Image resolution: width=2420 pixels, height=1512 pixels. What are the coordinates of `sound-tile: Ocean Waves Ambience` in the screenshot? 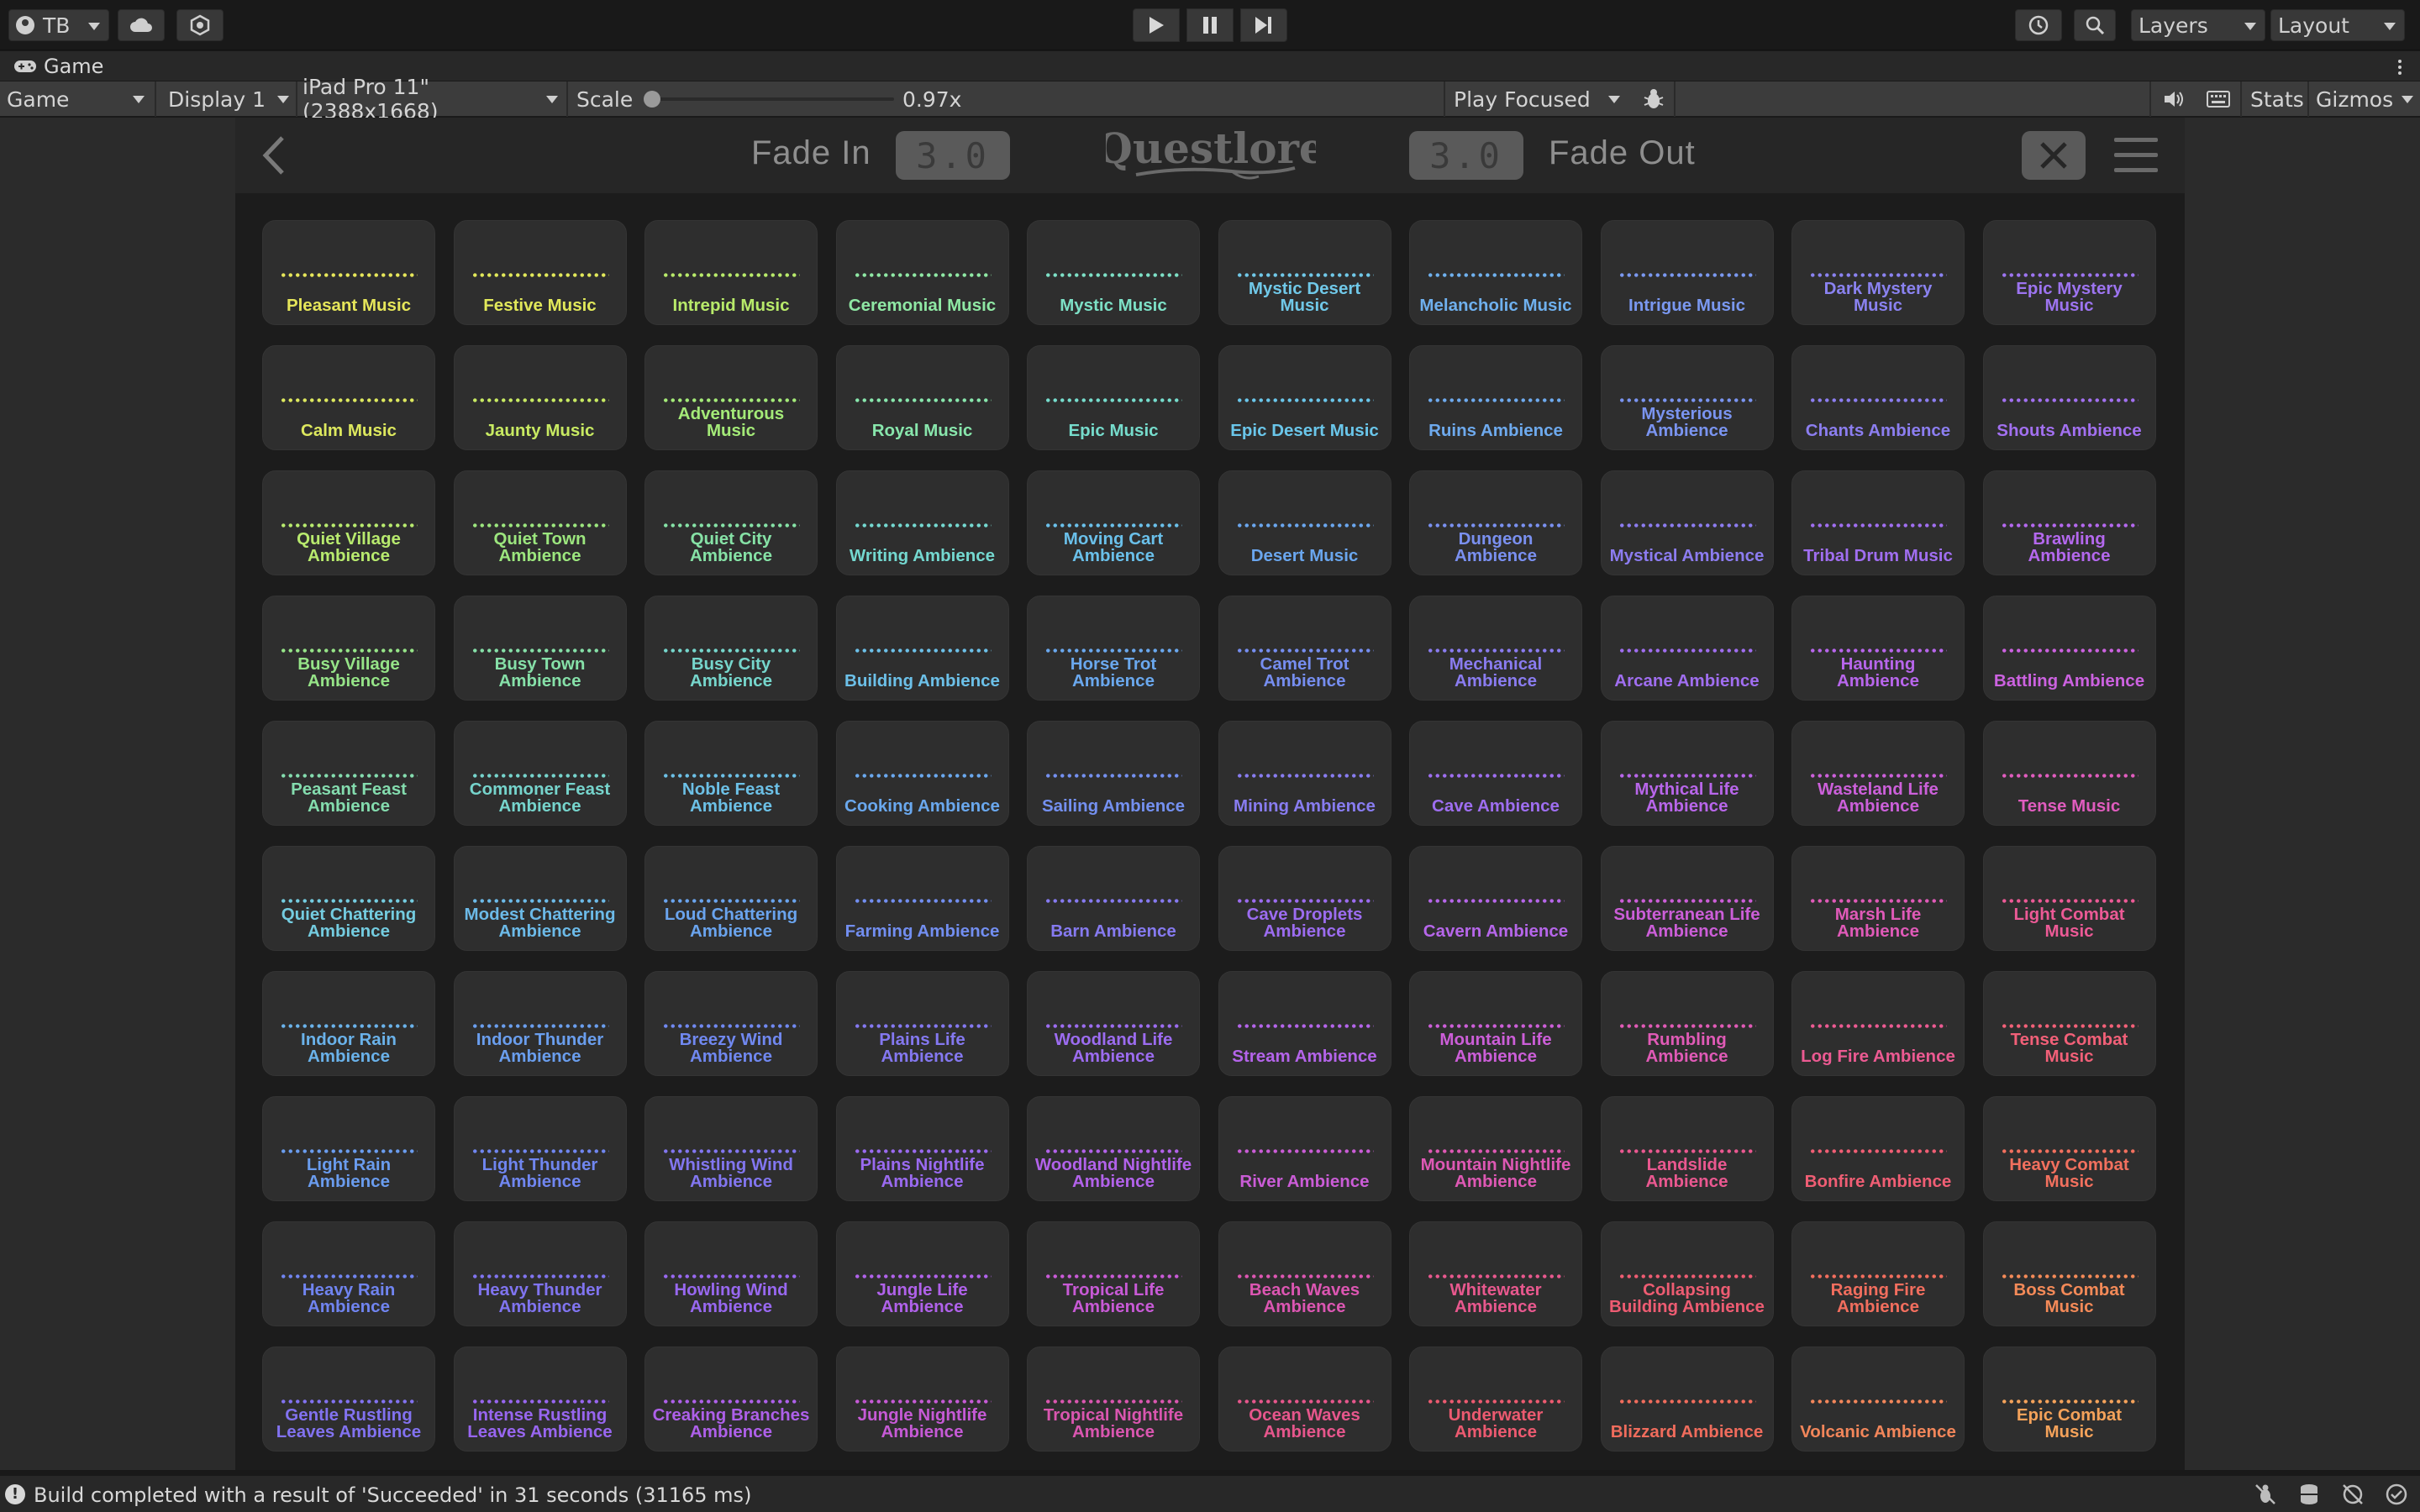 It's located at (1305, 1399).